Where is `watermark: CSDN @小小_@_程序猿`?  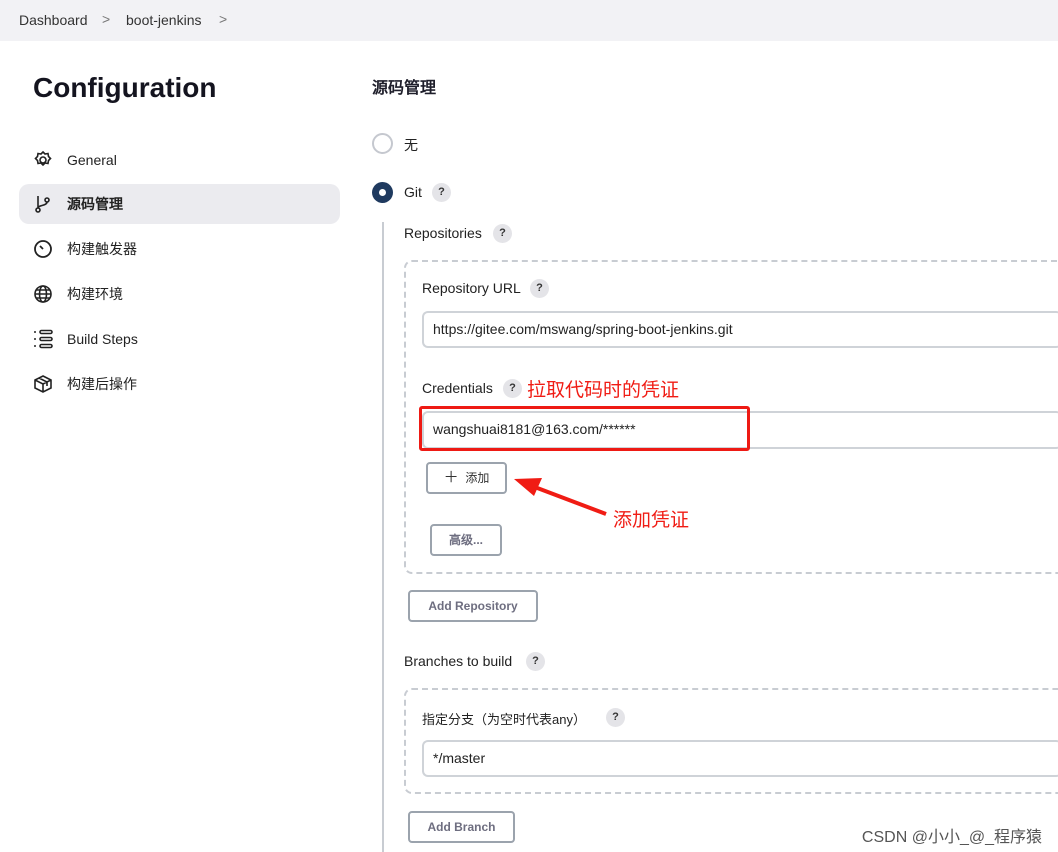 watermark: CSDN @小小_@_程序猿 is located at coordinates (951, 837).